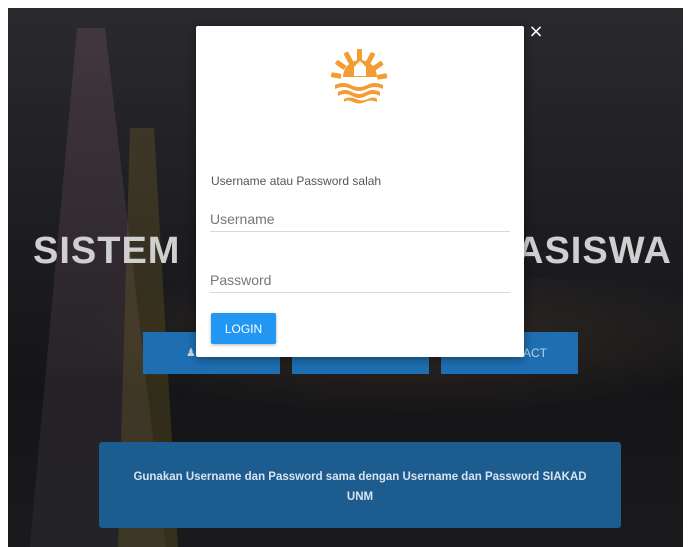 This screenshot has height=547, width=691. Describe the element at coordinates (536, 32) in the screenshot. I see `close-icon: ×` at that location.